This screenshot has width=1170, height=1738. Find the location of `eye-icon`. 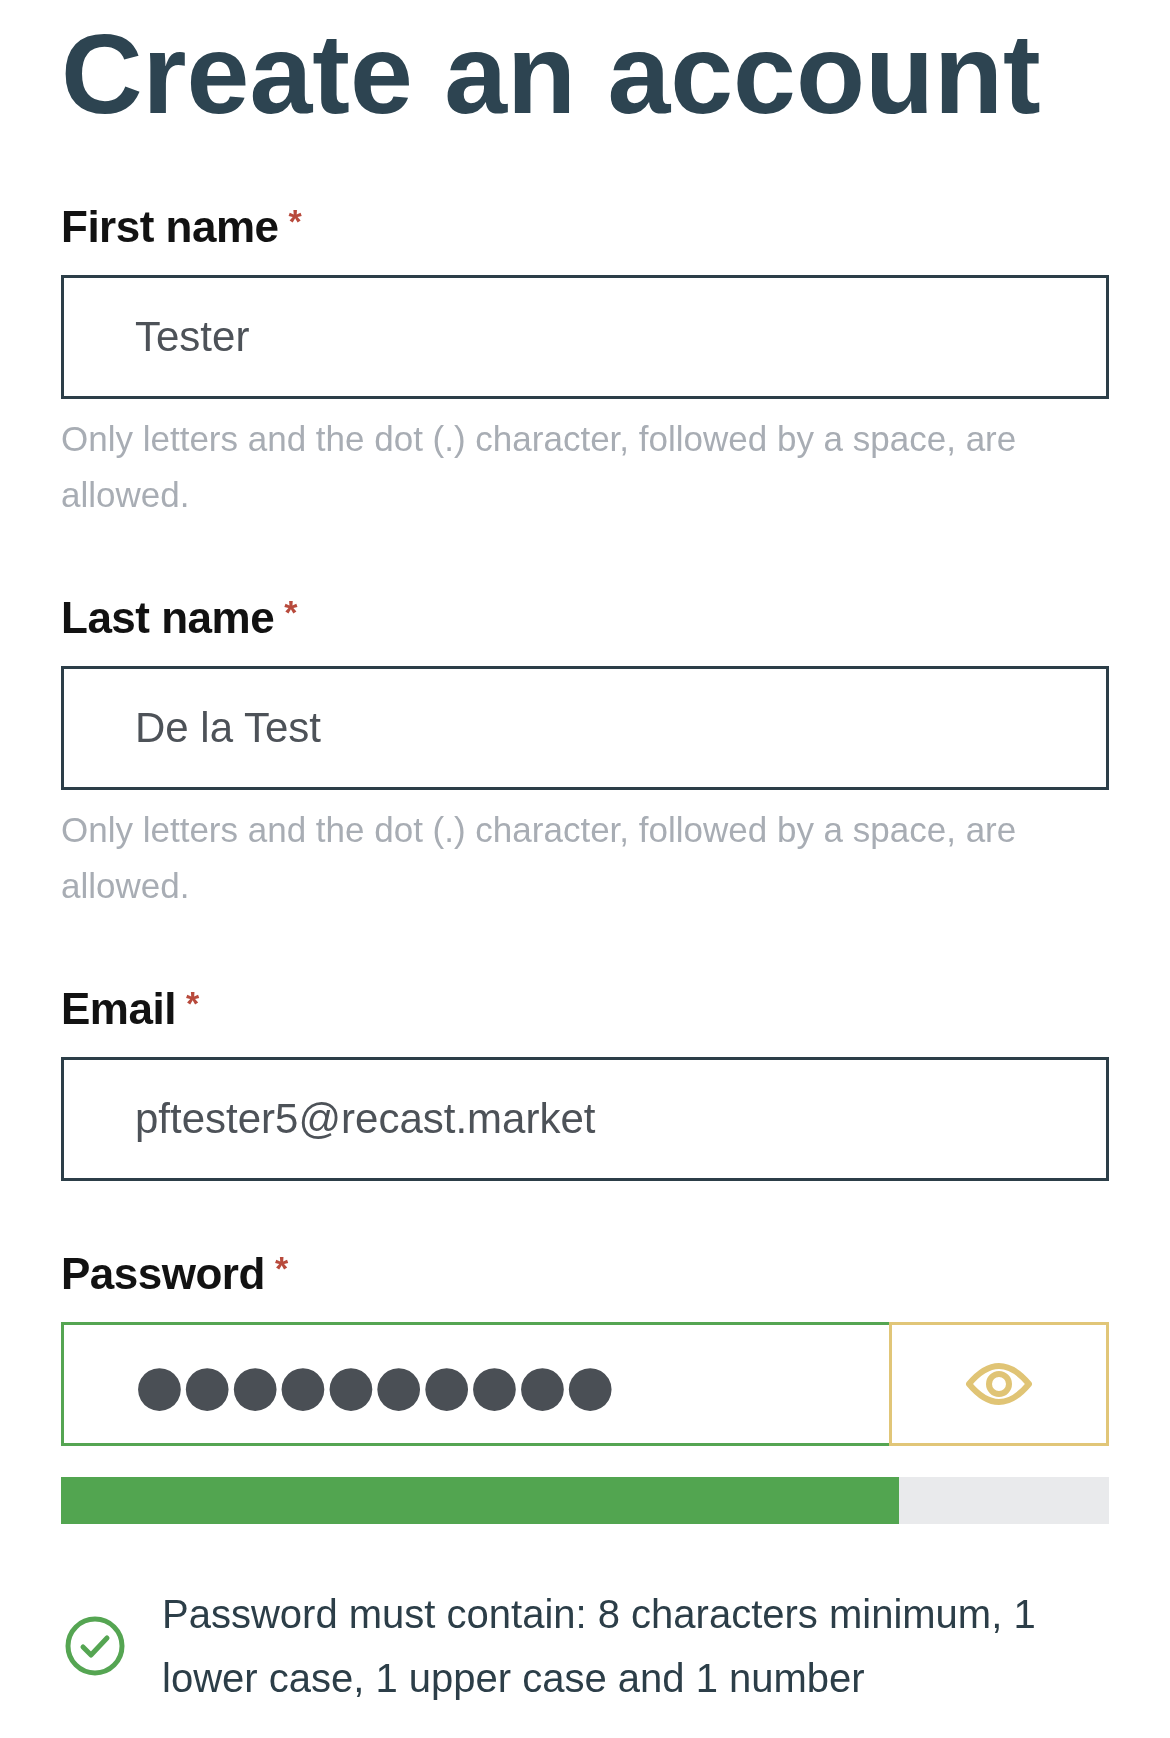

eye-icon is located at coordinates (999, 1384).